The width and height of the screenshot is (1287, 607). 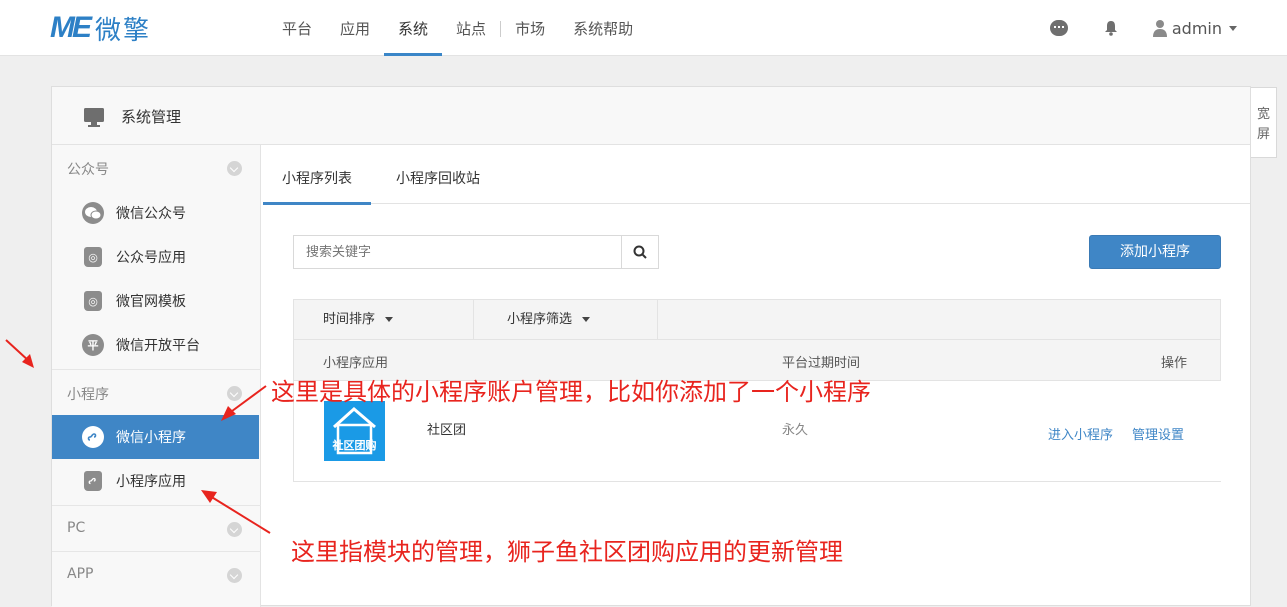 What do you see at coordinates (236, 512) in the screenshot?
I see `arrow-to-miniprogram-apps` at bounding box center [236, 512].